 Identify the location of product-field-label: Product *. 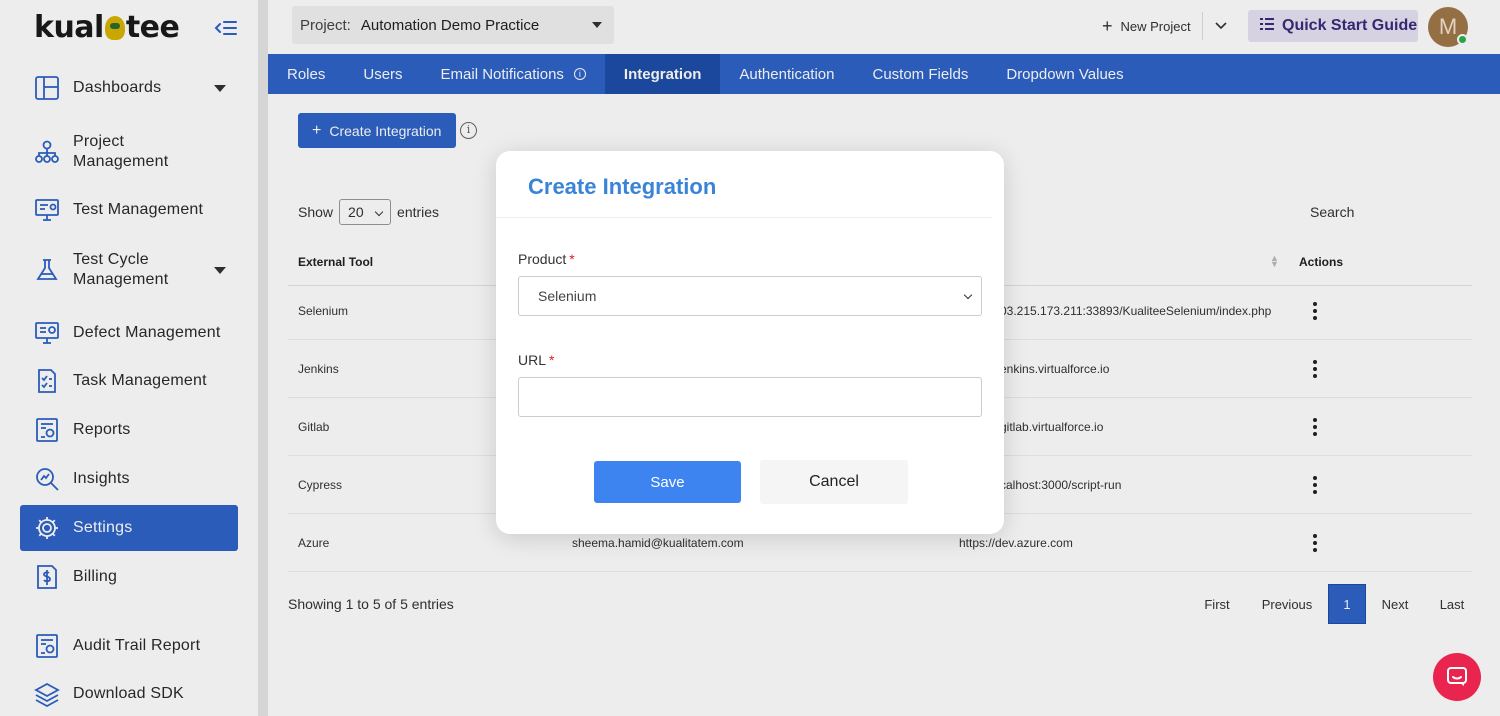
(546, 259).